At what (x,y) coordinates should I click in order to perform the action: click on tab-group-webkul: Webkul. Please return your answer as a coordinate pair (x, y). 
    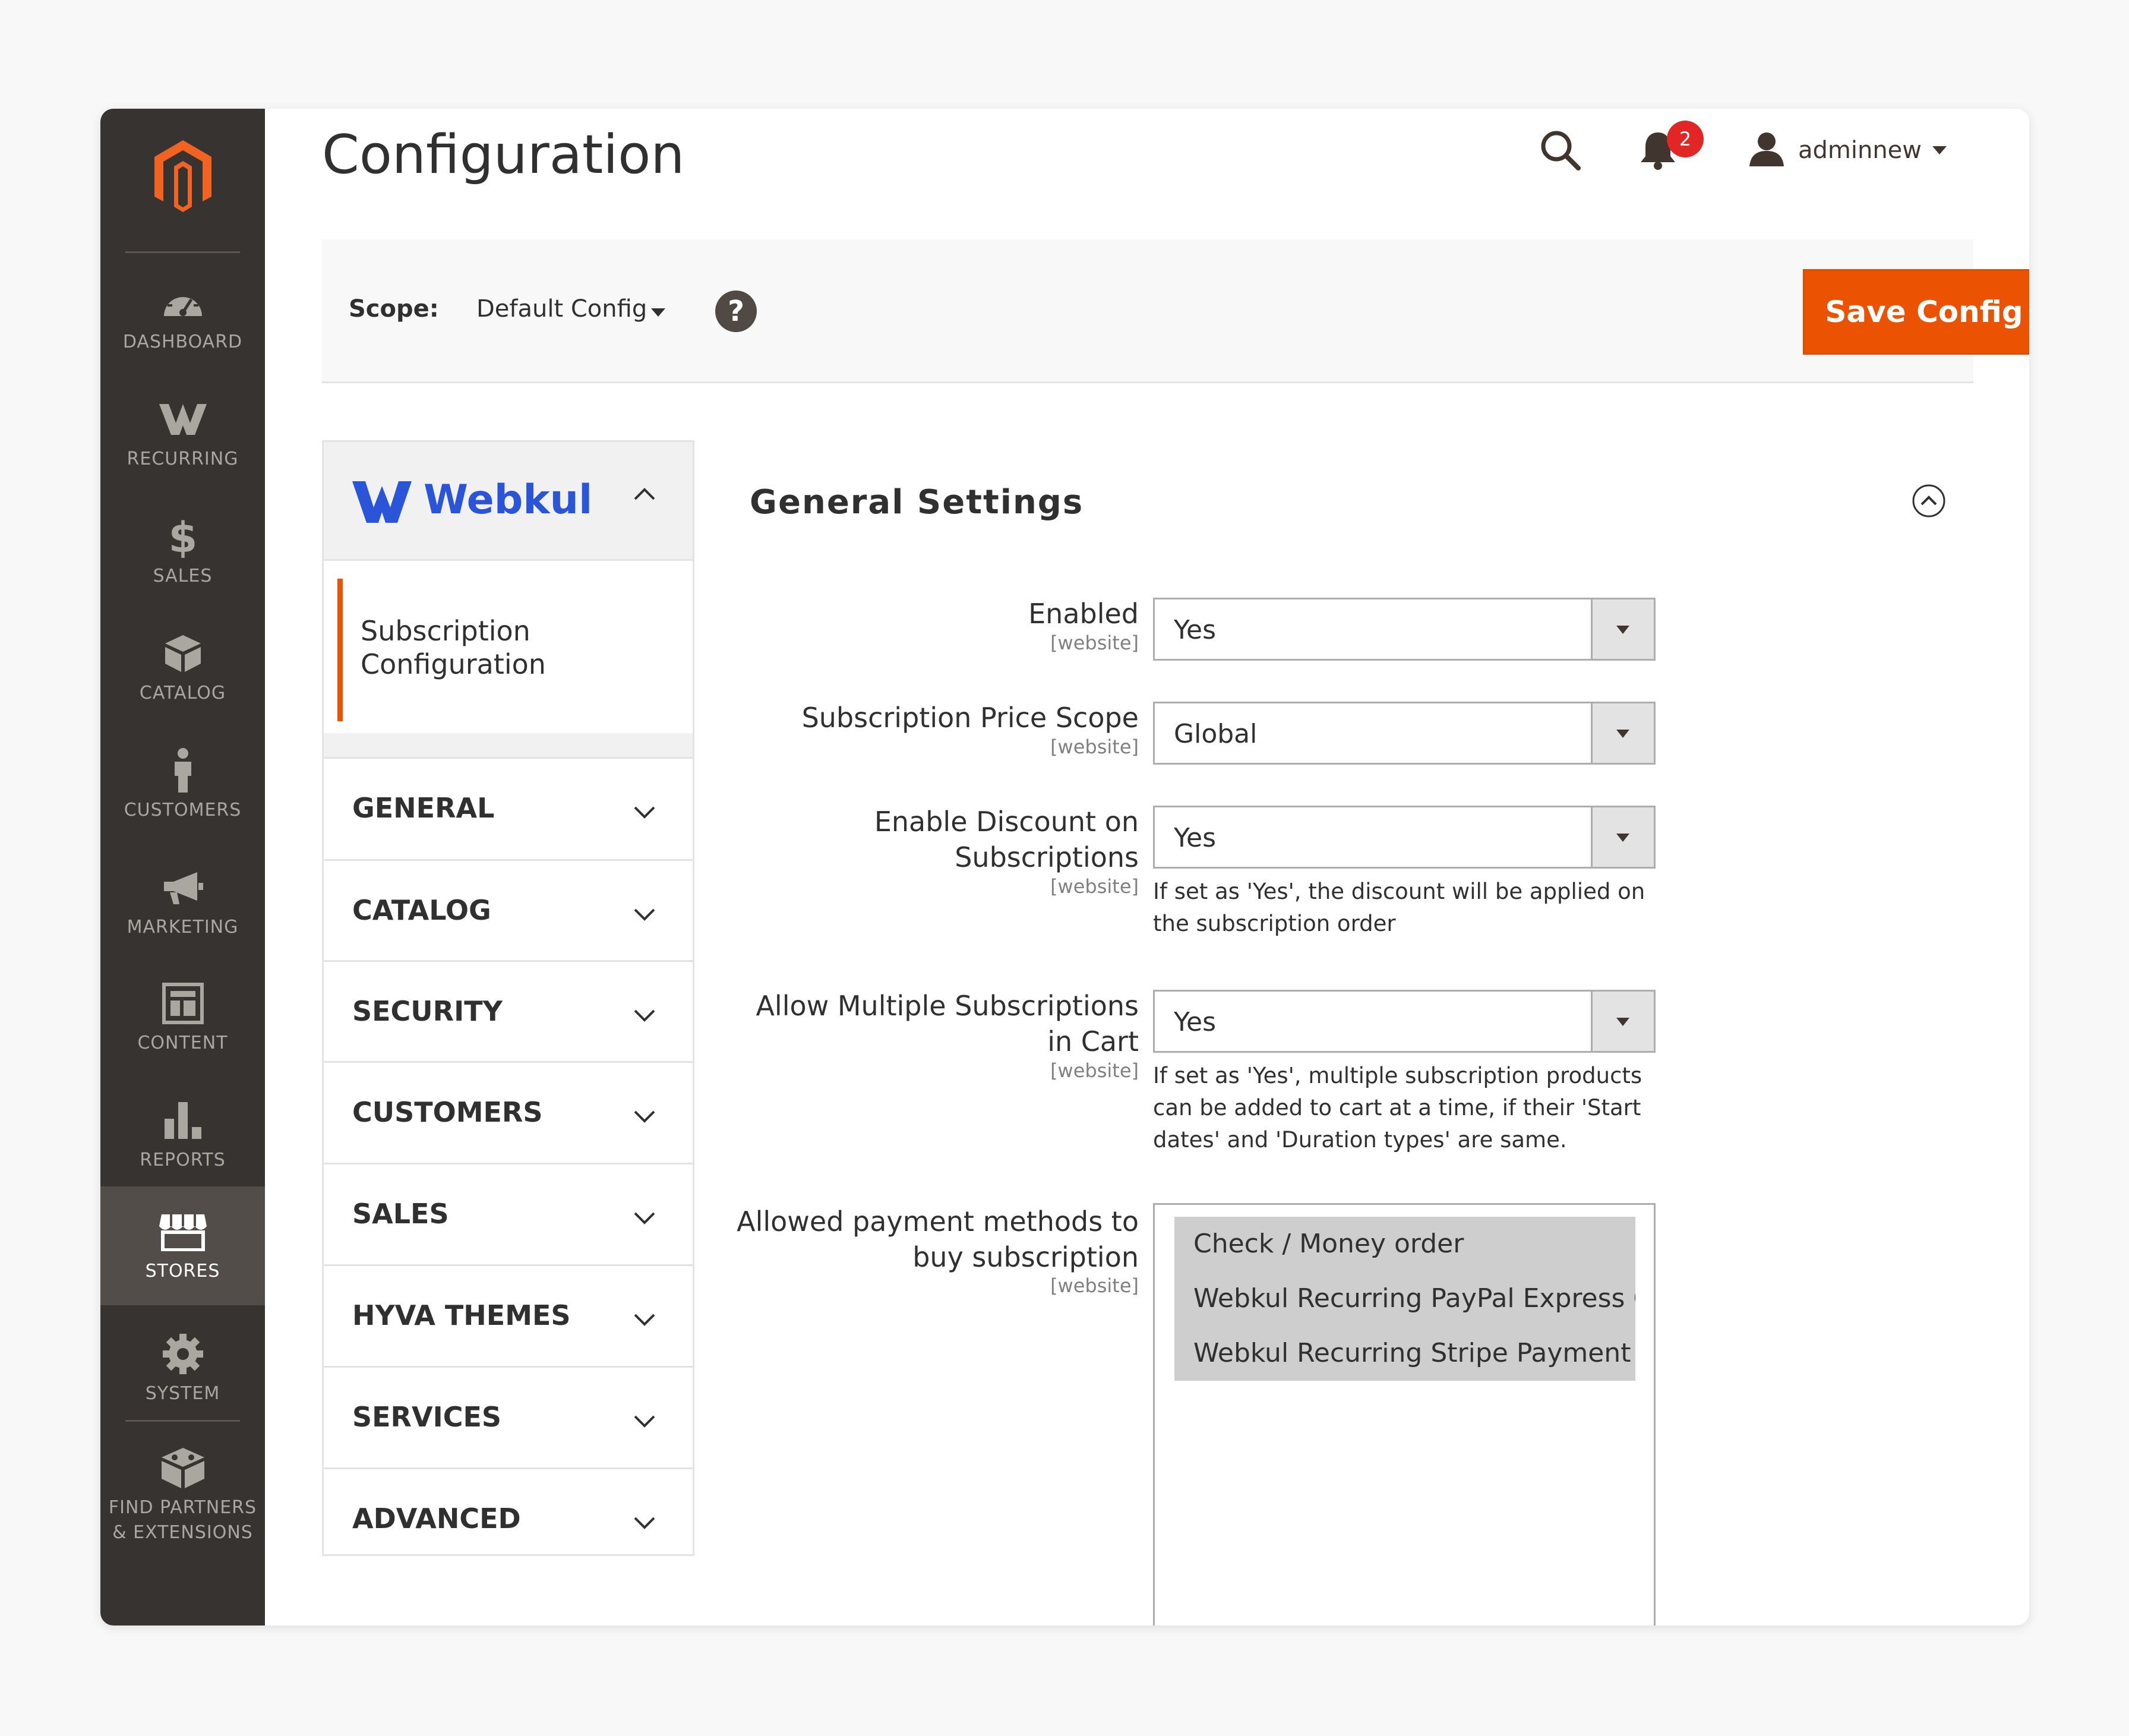
    Looking at the image, I should click on (508, 501).